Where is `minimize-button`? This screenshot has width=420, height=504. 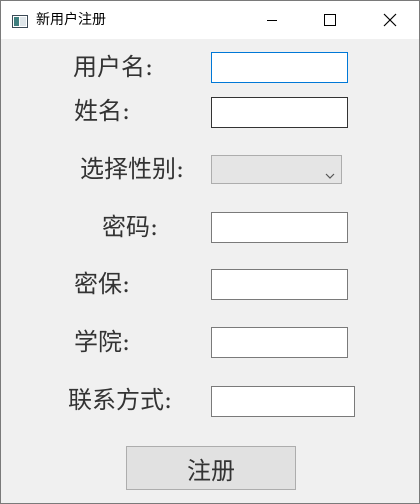 minimize-button is located at coordinates (272, 20).